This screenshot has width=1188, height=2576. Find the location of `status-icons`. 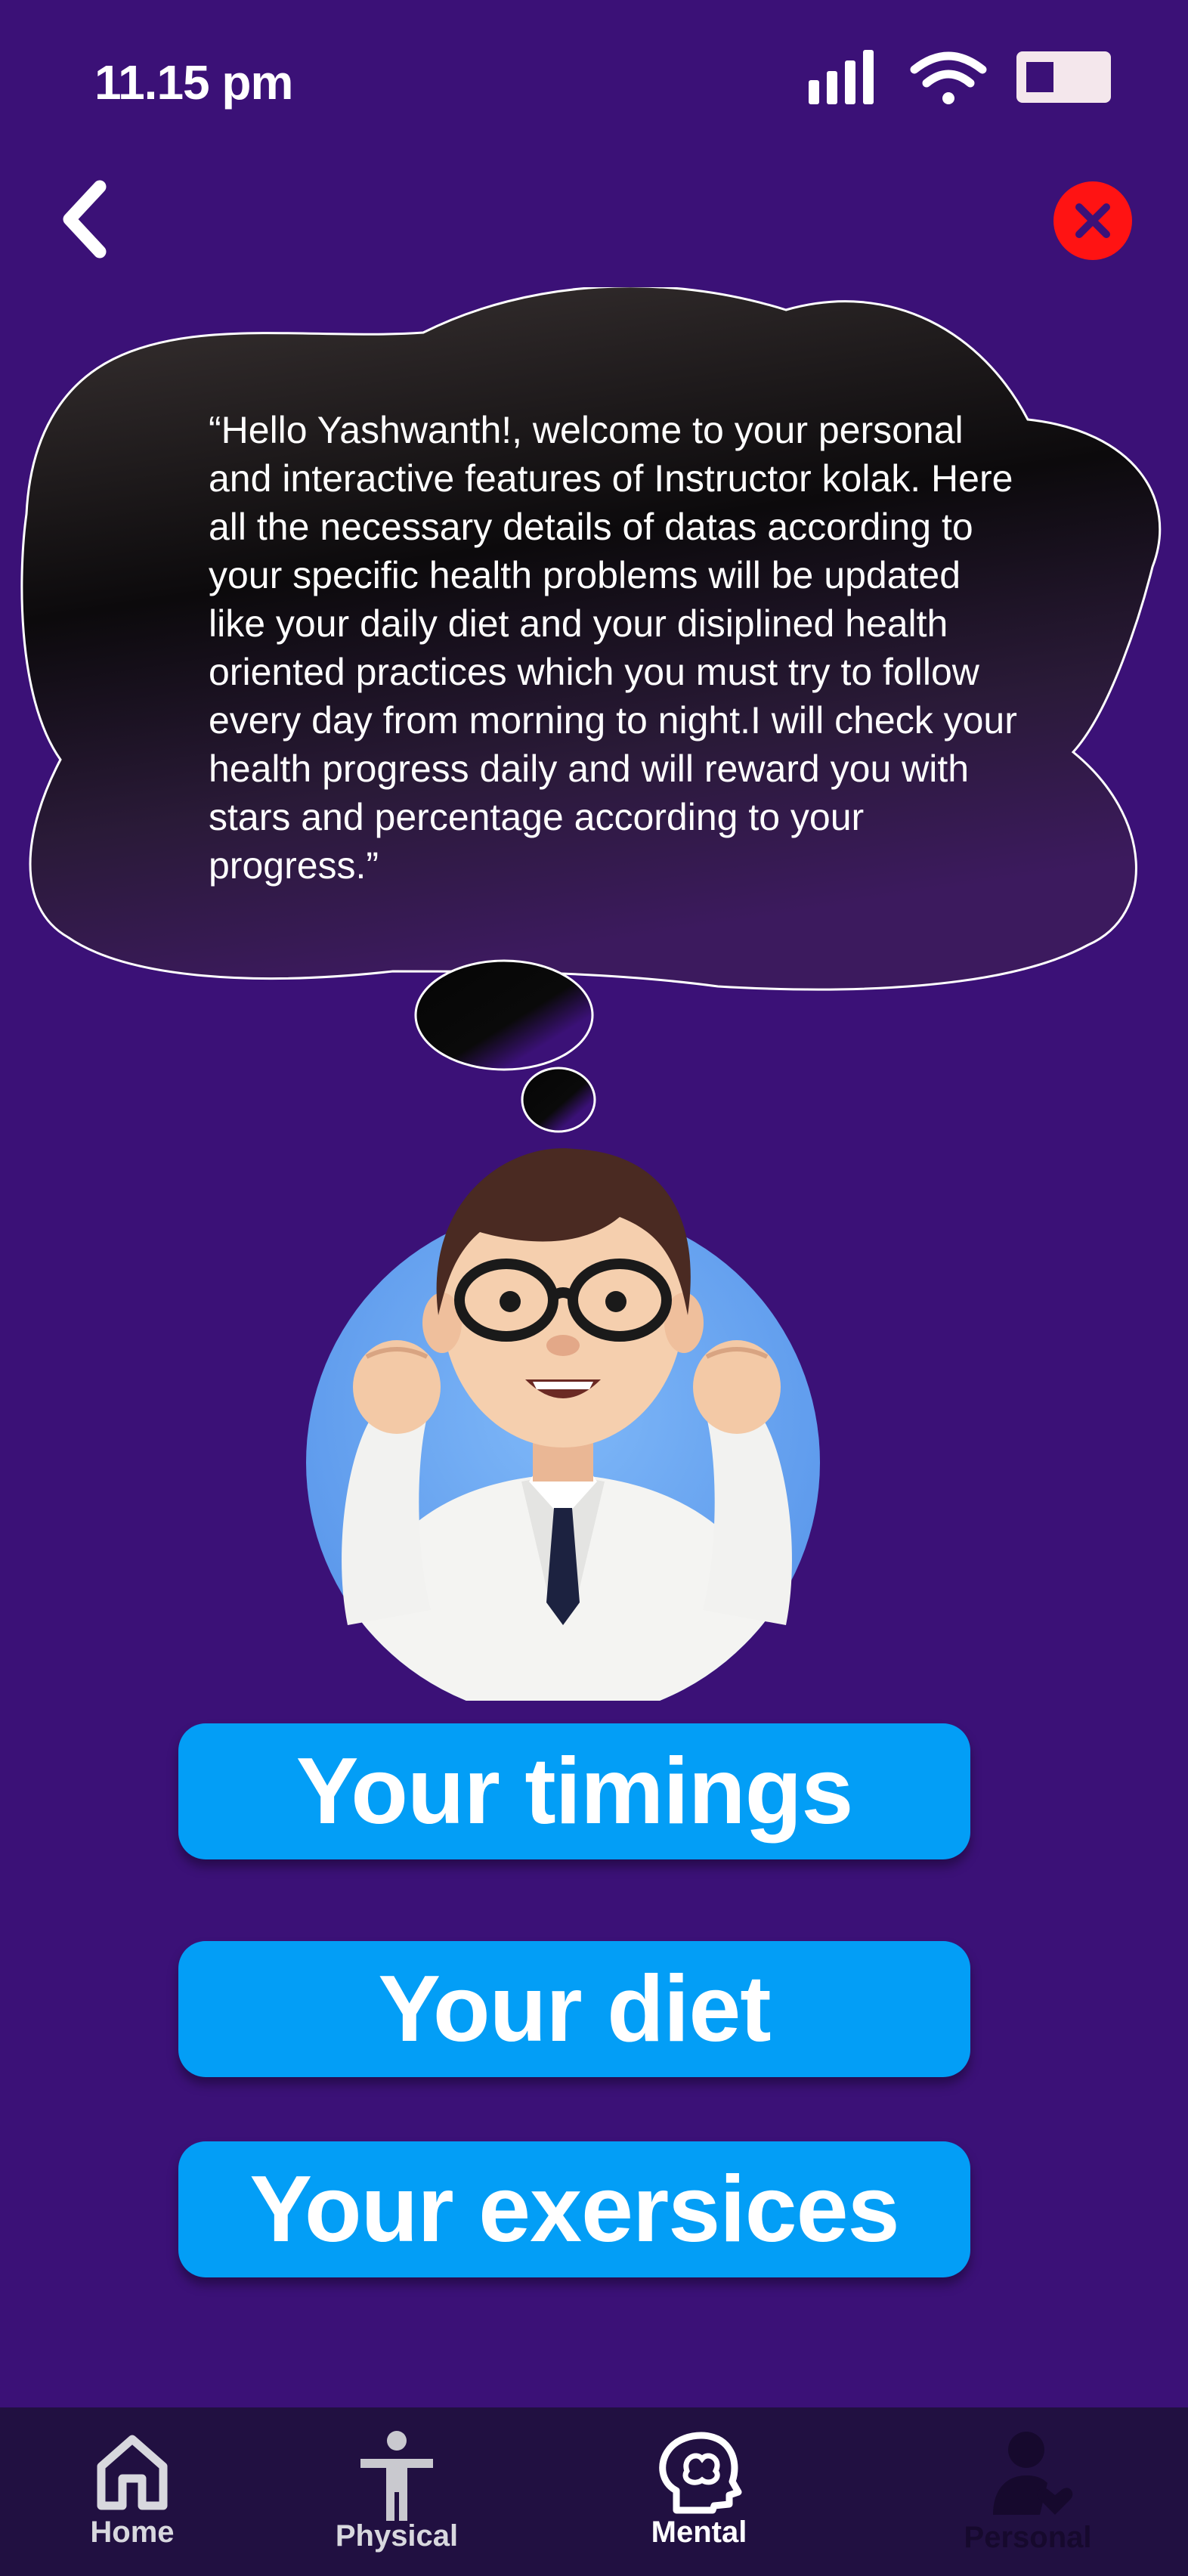

status-icons is located at coordinates (960, 77).